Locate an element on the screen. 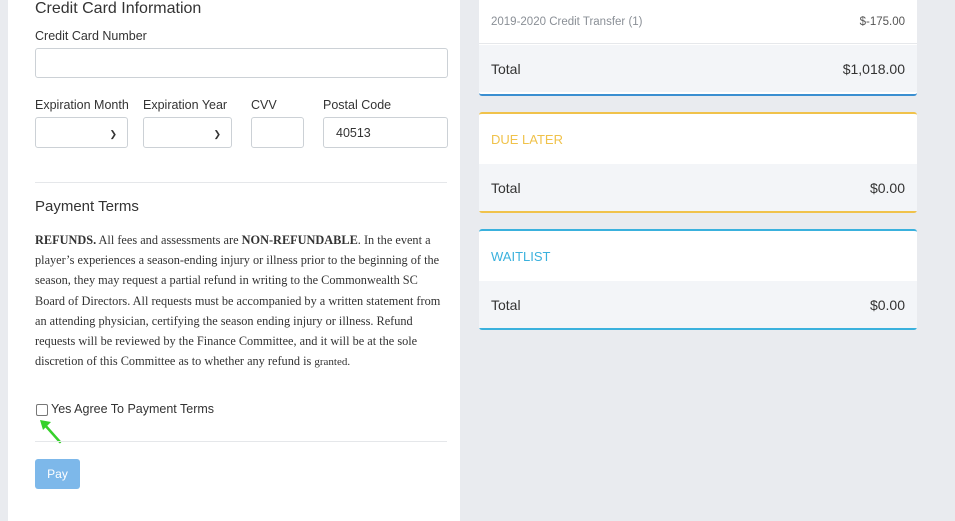 The height and width of the screenshot is (521, 955). line-item-amount: $-175.00 is located at coordinates (882, 21).